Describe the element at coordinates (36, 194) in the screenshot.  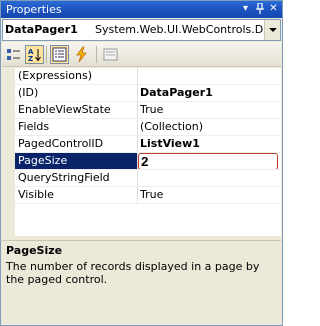
I see `property-name: Visible` at that location.